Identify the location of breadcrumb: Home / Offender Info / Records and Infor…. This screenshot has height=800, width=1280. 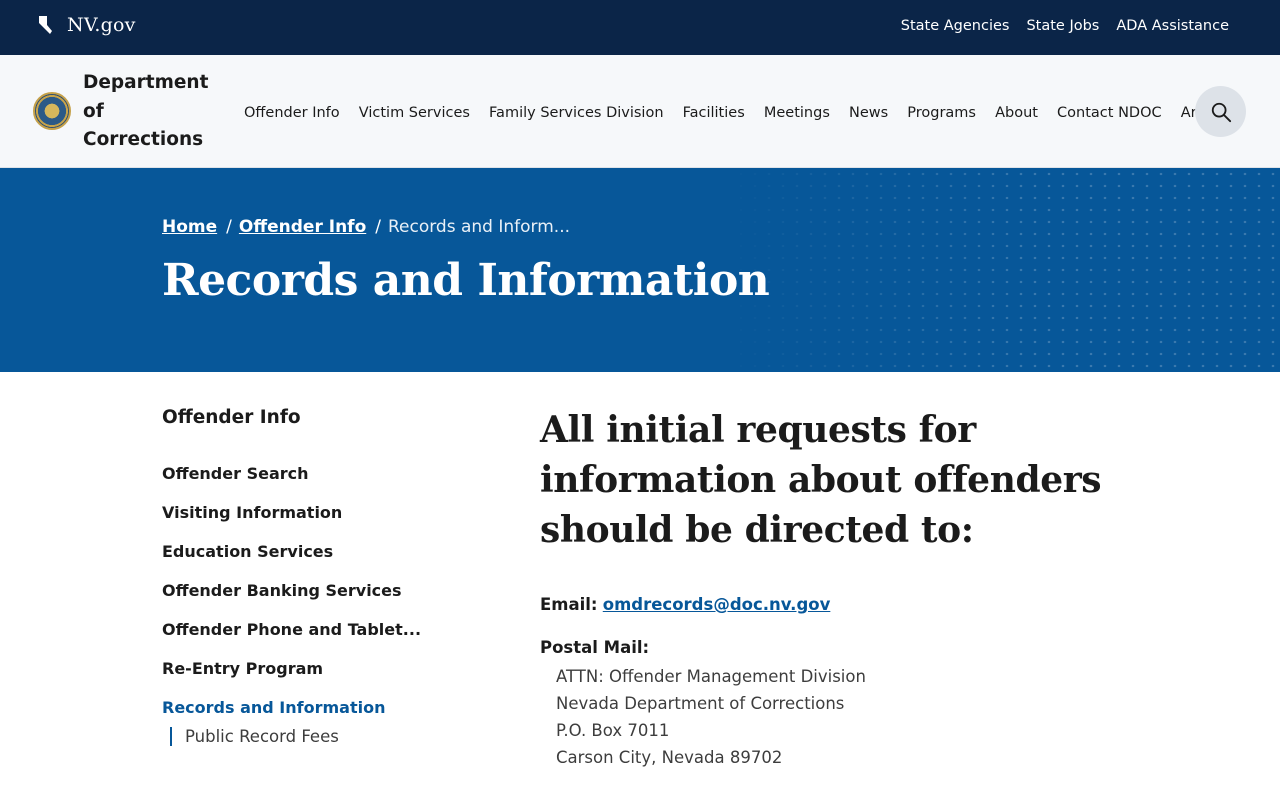
(366, 227).